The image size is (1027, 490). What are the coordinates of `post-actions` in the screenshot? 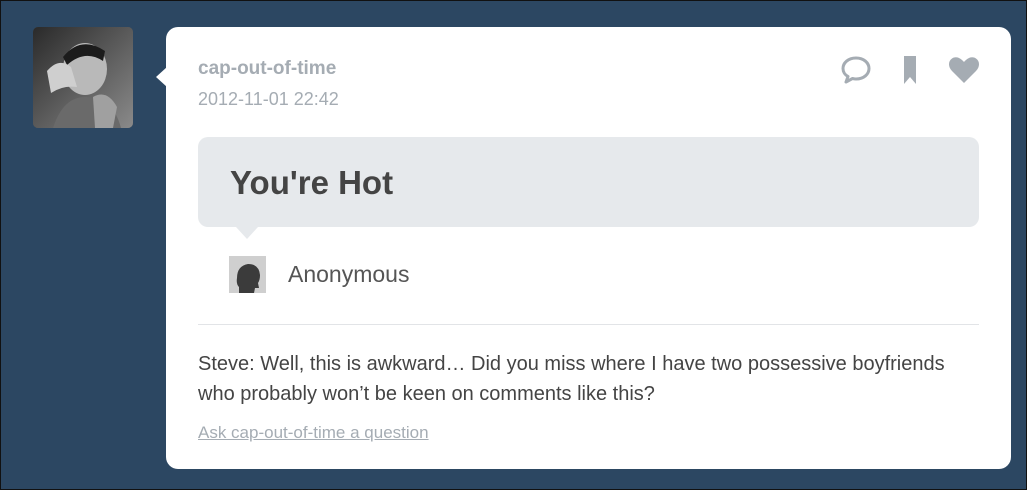 It's located at (910, 70).